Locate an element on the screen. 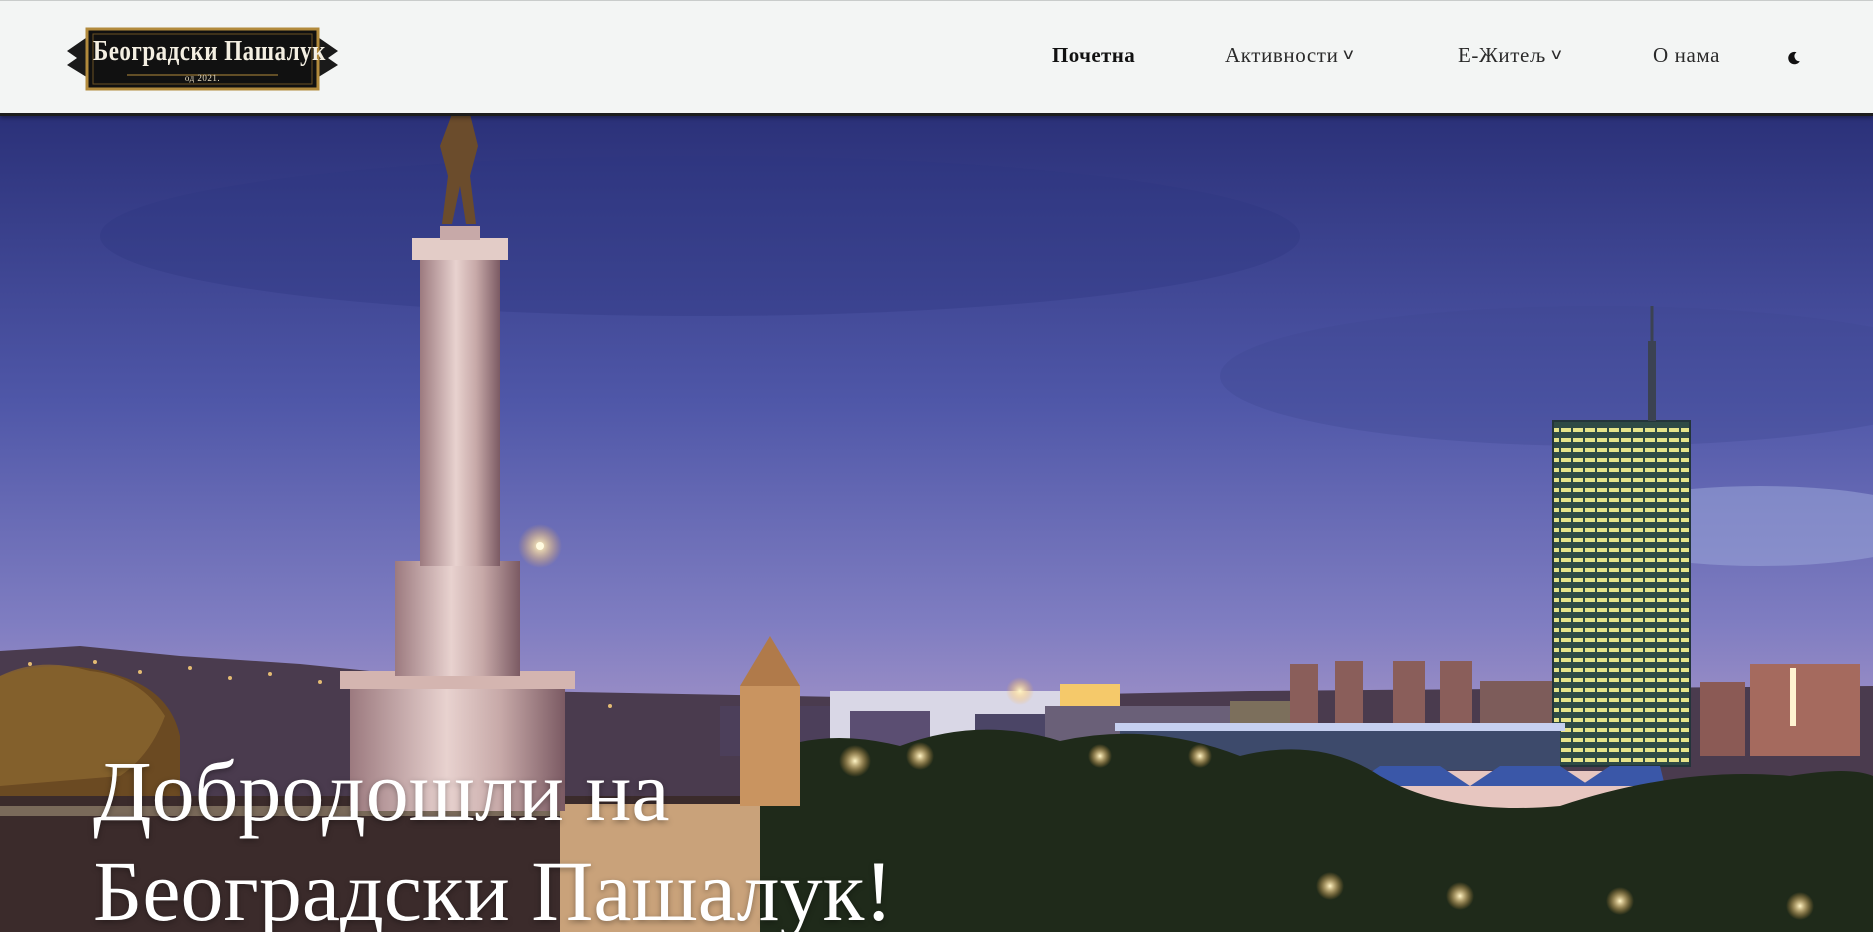 The image size is (1873, 932). nav-item-home-label: Почетна is located at coordinates (1094, 55).